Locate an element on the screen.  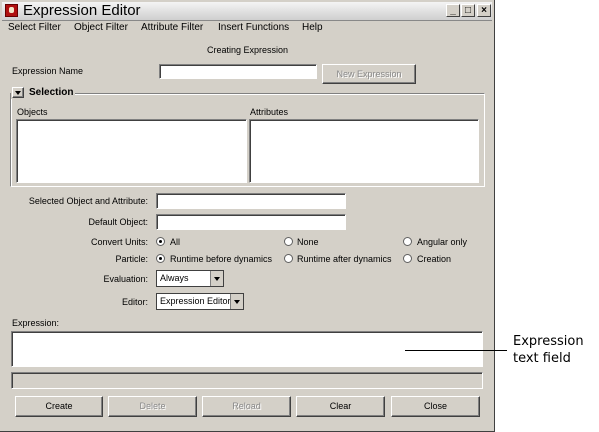
selected-object-attribute-input is located at coordinates (251, 201).